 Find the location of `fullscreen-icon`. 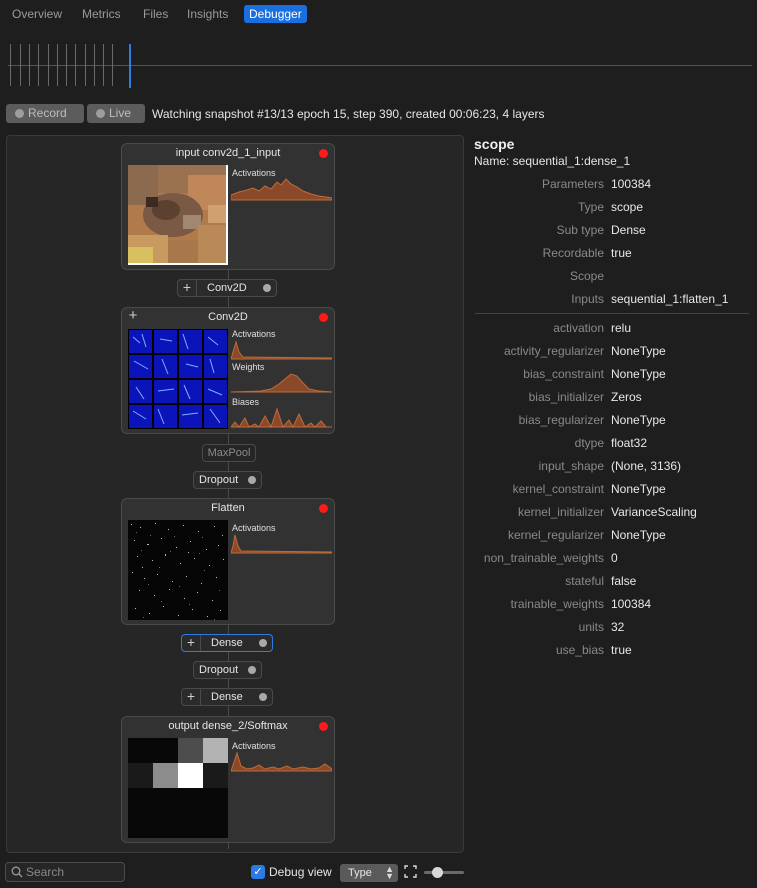

fullscreen-icon is located at coordinates (410, 871).